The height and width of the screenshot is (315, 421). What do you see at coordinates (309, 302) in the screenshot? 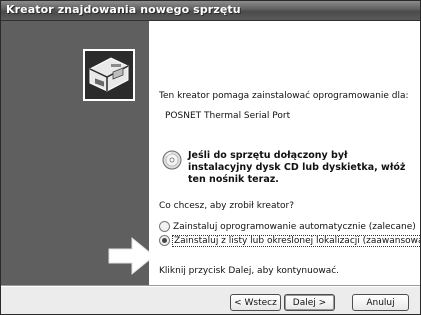
I see `next-button: Dalej >` at bounding box center [309, 302].